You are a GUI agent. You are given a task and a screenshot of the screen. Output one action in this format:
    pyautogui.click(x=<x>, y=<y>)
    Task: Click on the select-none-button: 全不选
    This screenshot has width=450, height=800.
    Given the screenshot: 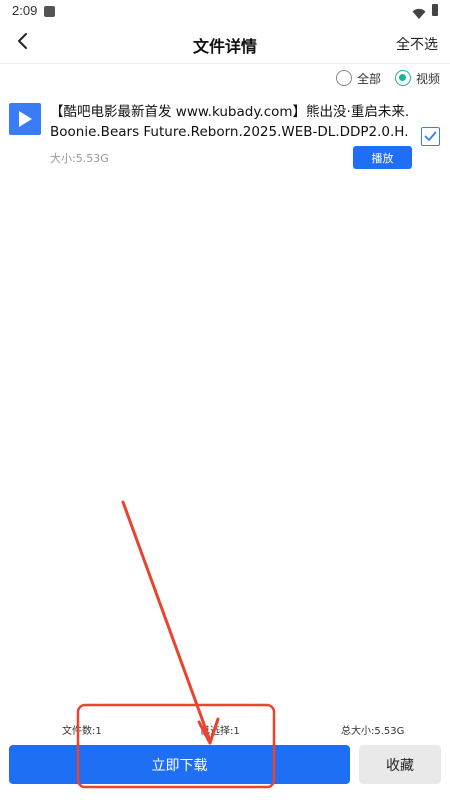 What is the action you would take?
    pyautogui.click(x=417, y=44)
    